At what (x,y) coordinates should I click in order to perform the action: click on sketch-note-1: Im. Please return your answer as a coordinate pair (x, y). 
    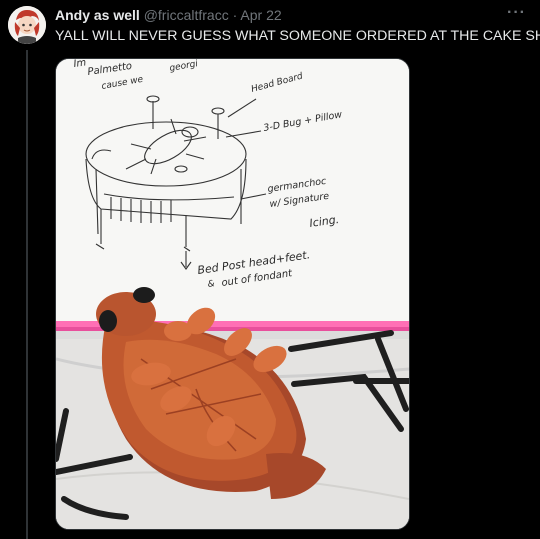
    Looking at the image, I should click on (80, 64).